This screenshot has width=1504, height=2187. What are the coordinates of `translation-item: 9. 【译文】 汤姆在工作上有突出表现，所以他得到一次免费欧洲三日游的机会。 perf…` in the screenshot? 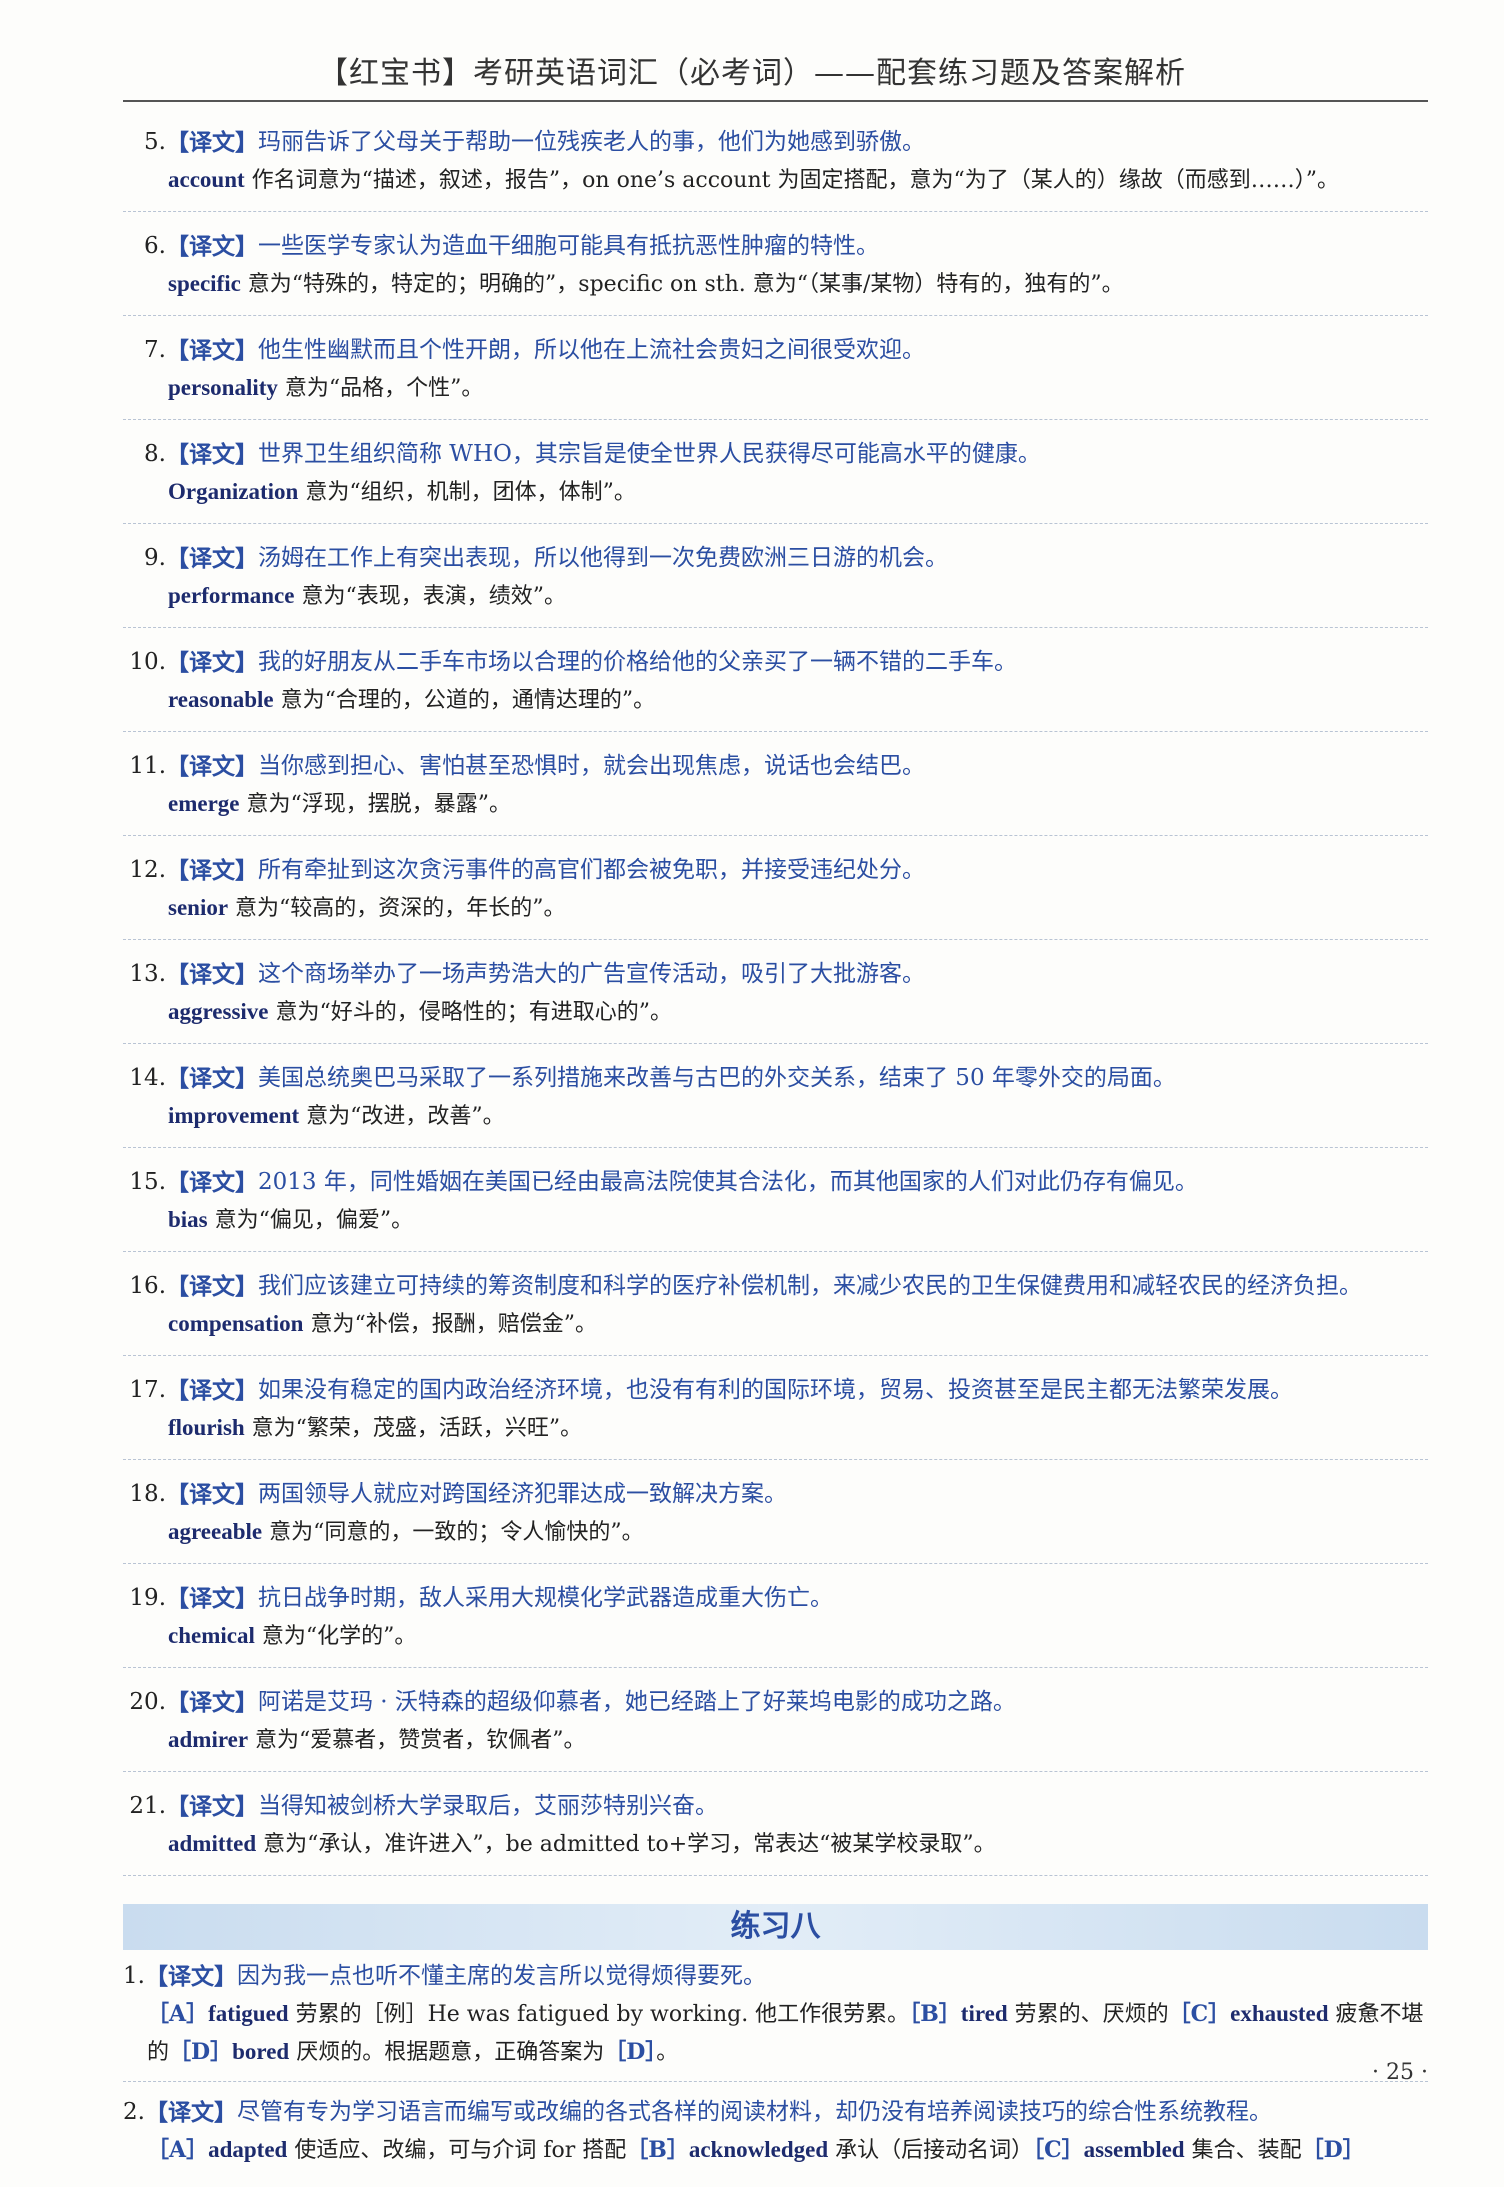 It's located at (775, 581).